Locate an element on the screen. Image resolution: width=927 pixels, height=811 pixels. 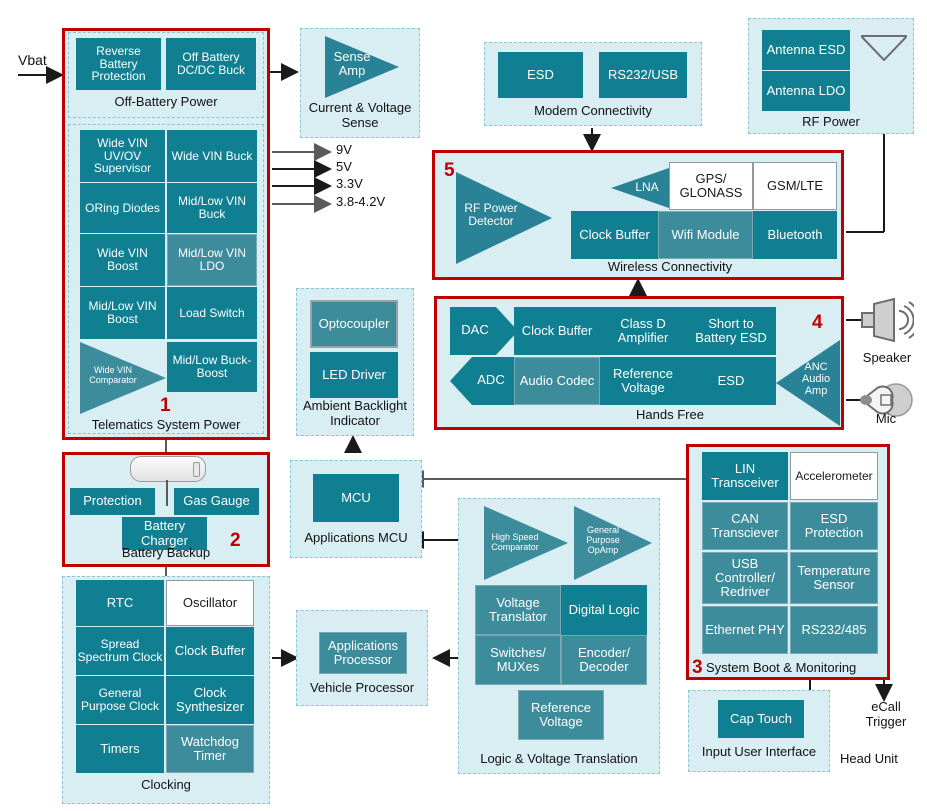
block-general-purpose-clock: General Purpose Clock is located at coordinates (120, 700).